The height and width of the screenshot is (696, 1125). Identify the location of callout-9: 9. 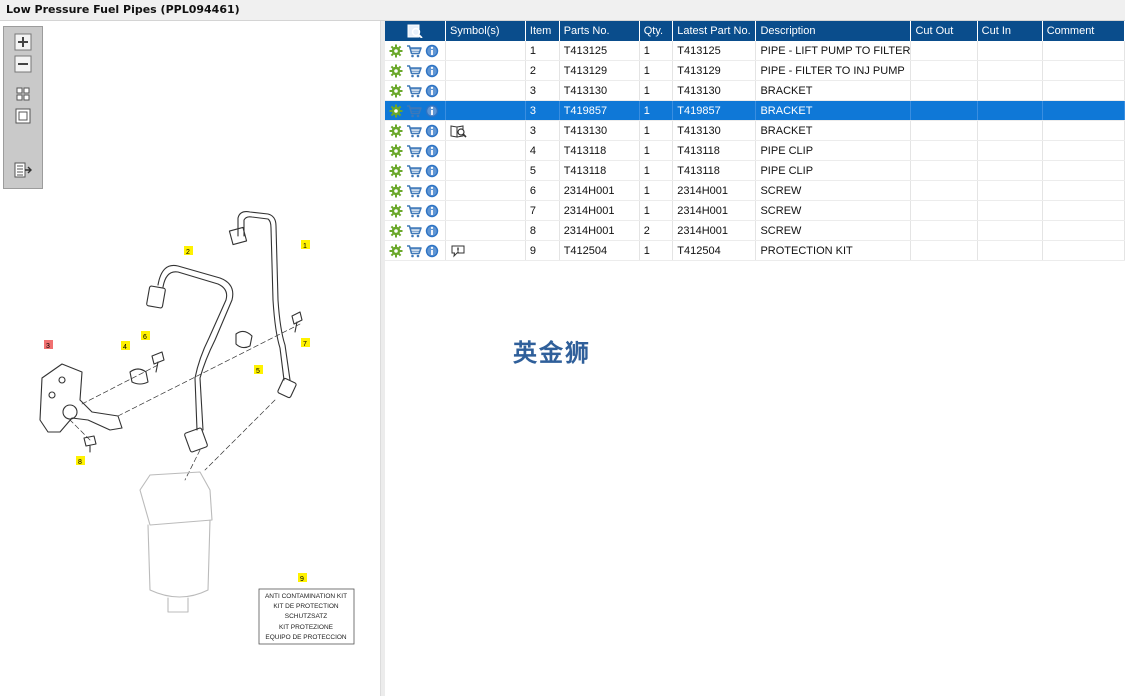
(302, 579).